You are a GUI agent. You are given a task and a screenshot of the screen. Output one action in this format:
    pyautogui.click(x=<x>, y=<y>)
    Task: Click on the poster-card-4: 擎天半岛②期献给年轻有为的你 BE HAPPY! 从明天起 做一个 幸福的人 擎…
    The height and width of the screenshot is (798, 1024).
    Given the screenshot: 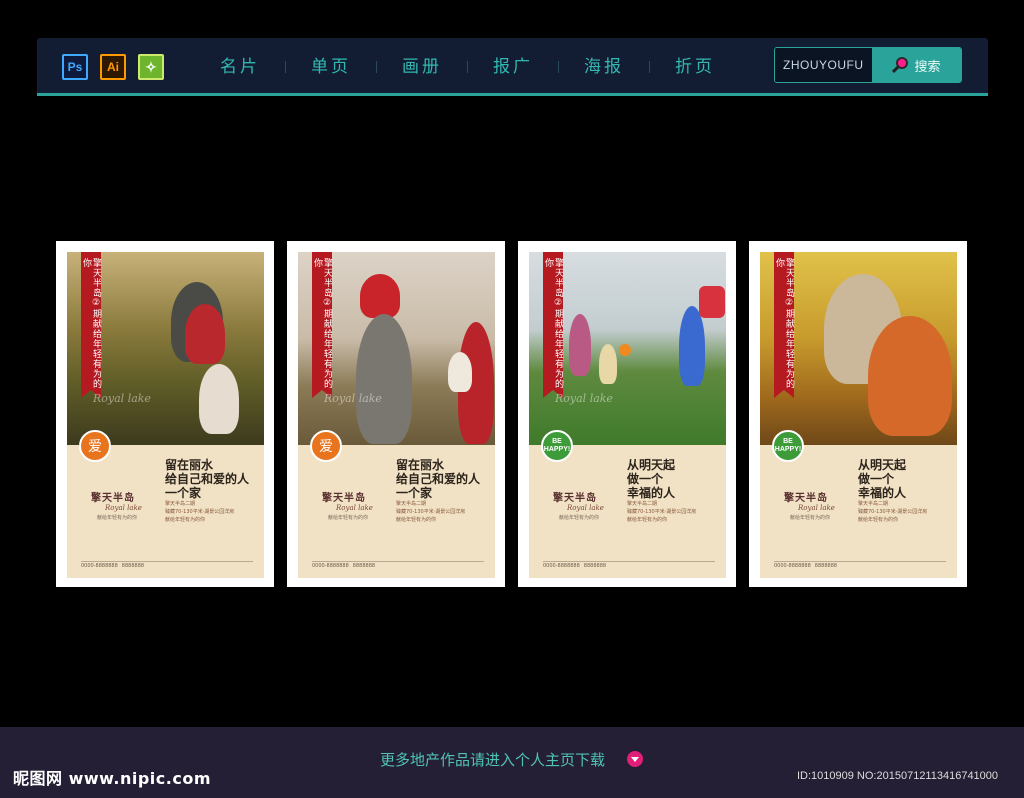 What is the action you would take?
    pyautogui.click(x=858, y=414)
    